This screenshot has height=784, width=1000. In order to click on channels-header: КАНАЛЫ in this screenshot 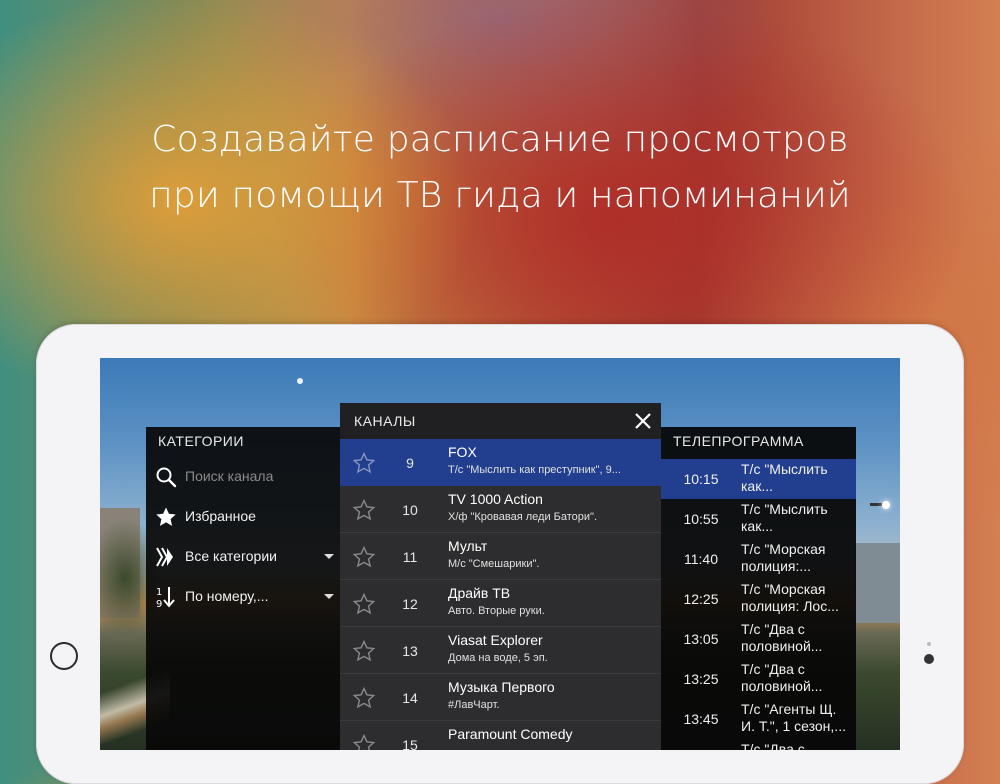, I will do `click(500, 421)`.